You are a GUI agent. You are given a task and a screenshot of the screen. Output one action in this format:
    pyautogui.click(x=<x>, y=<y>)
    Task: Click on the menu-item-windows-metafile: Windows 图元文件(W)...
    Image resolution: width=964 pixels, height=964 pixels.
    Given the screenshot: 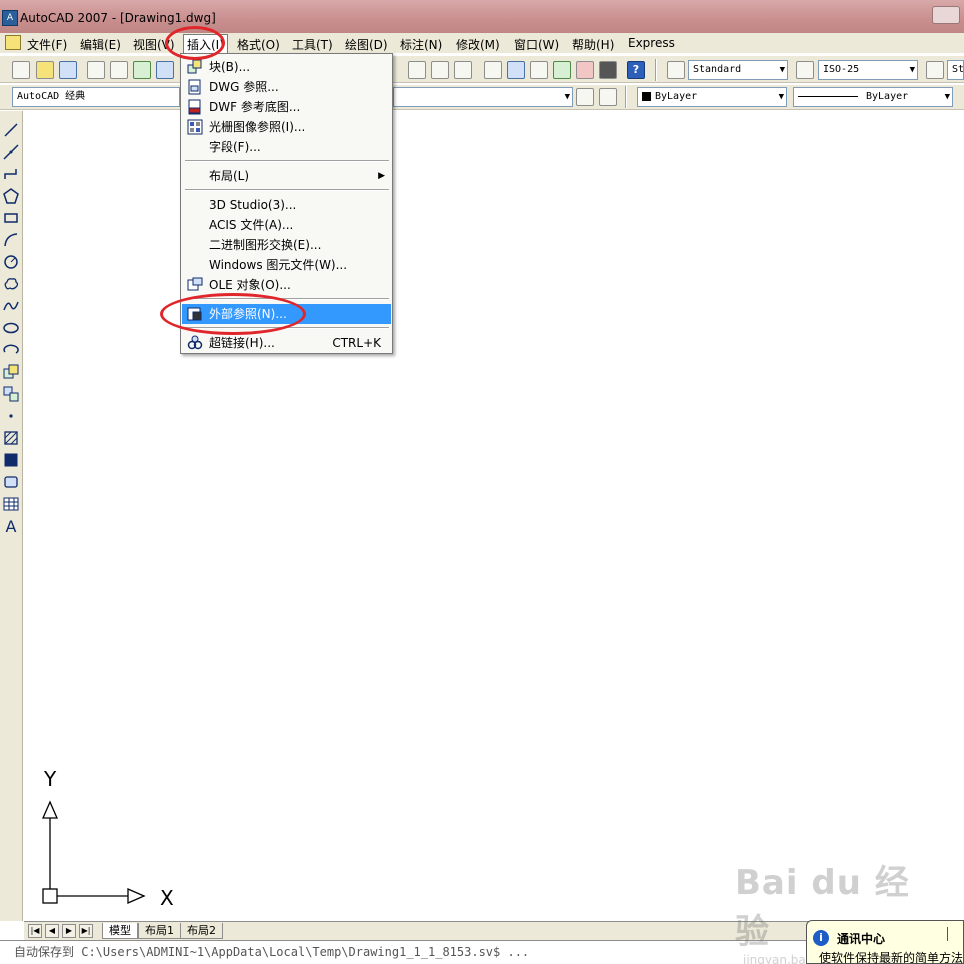 What is the action you would take?
    pyautogui.click(x=286, y=265)
    